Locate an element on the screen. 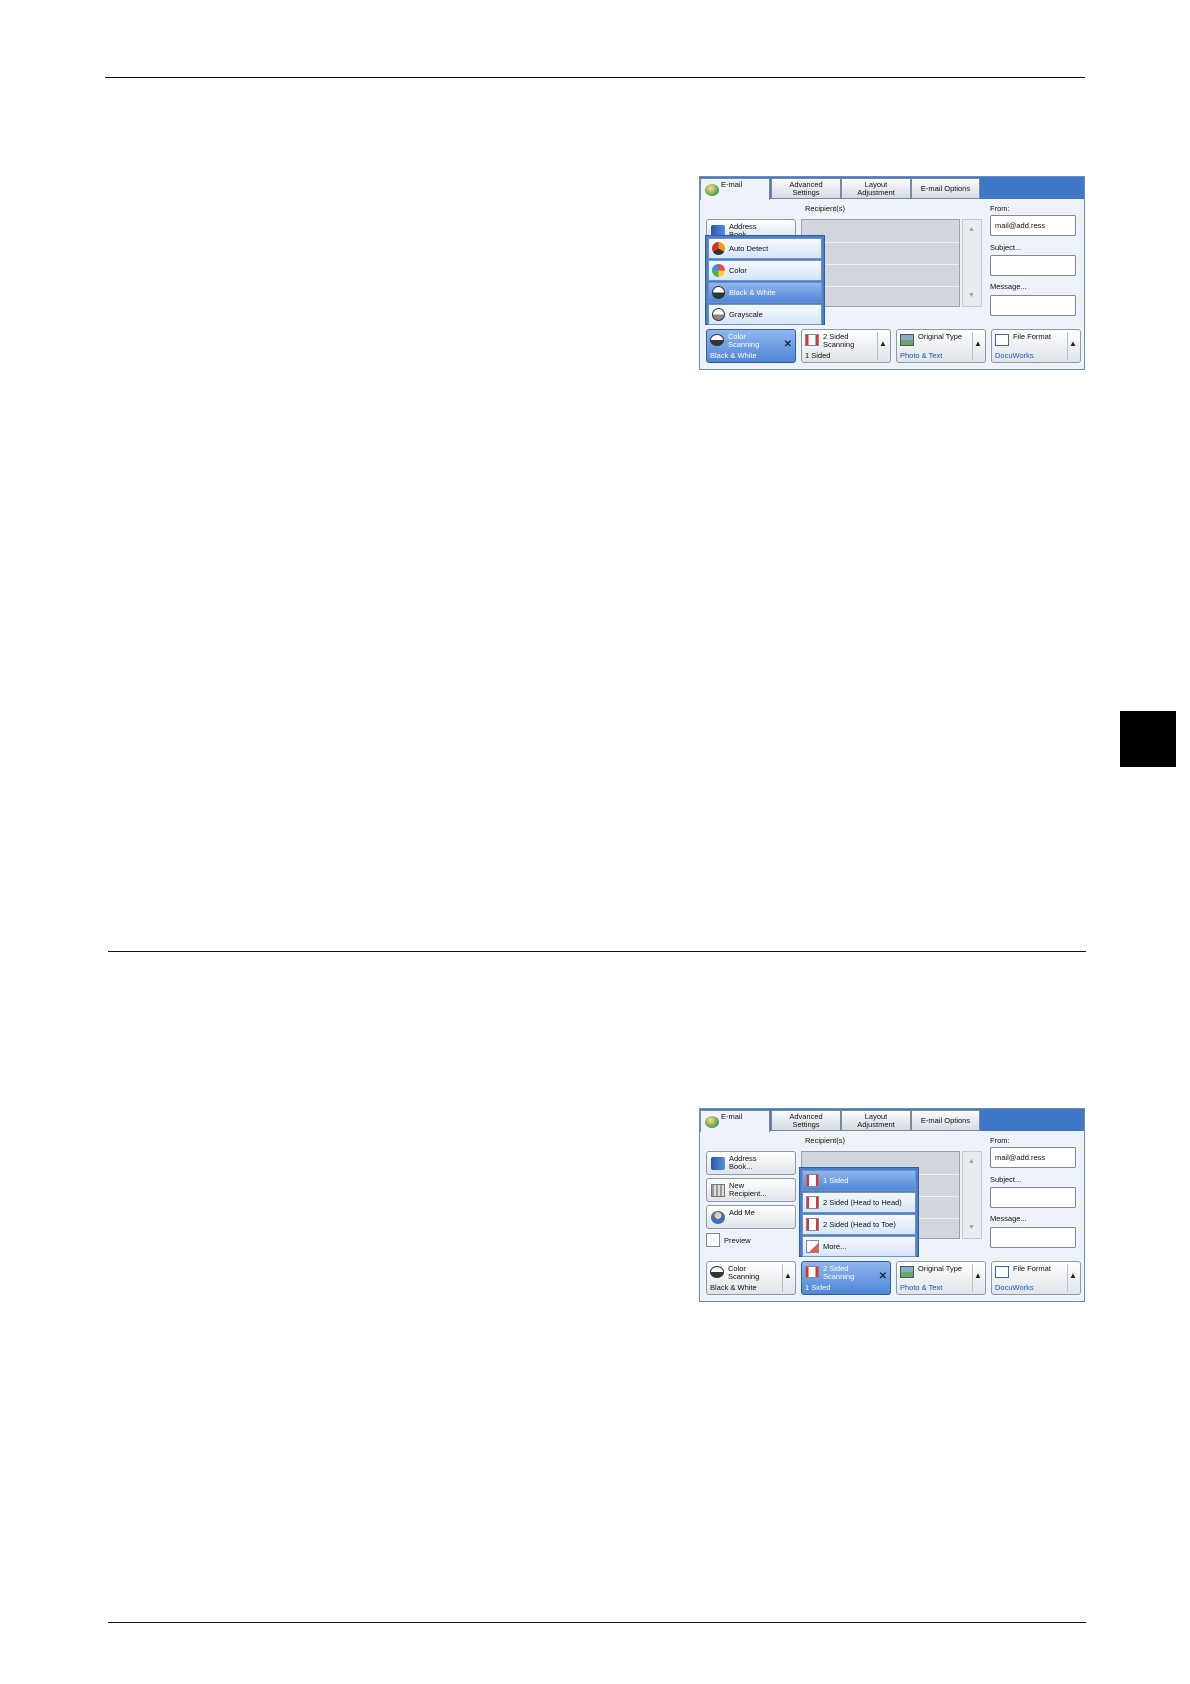  menu-item-black-white: Black & White is located at coordinates (765, 292).